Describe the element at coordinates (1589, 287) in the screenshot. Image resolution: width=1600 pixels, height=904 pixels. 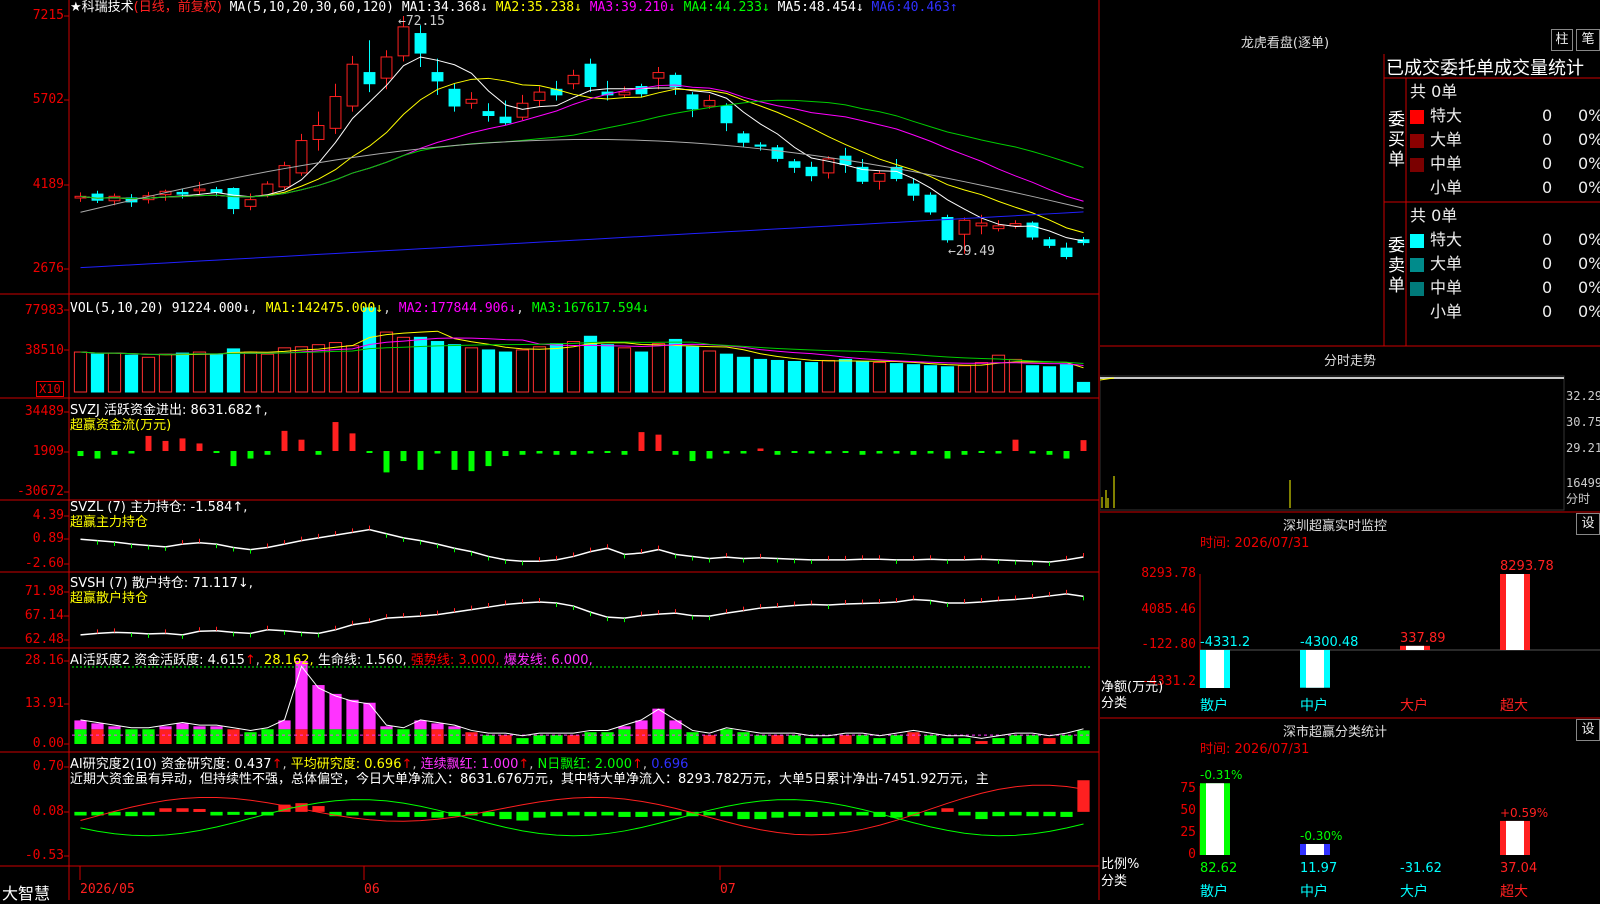
I see `sell-pct-2: 0%` at that location.